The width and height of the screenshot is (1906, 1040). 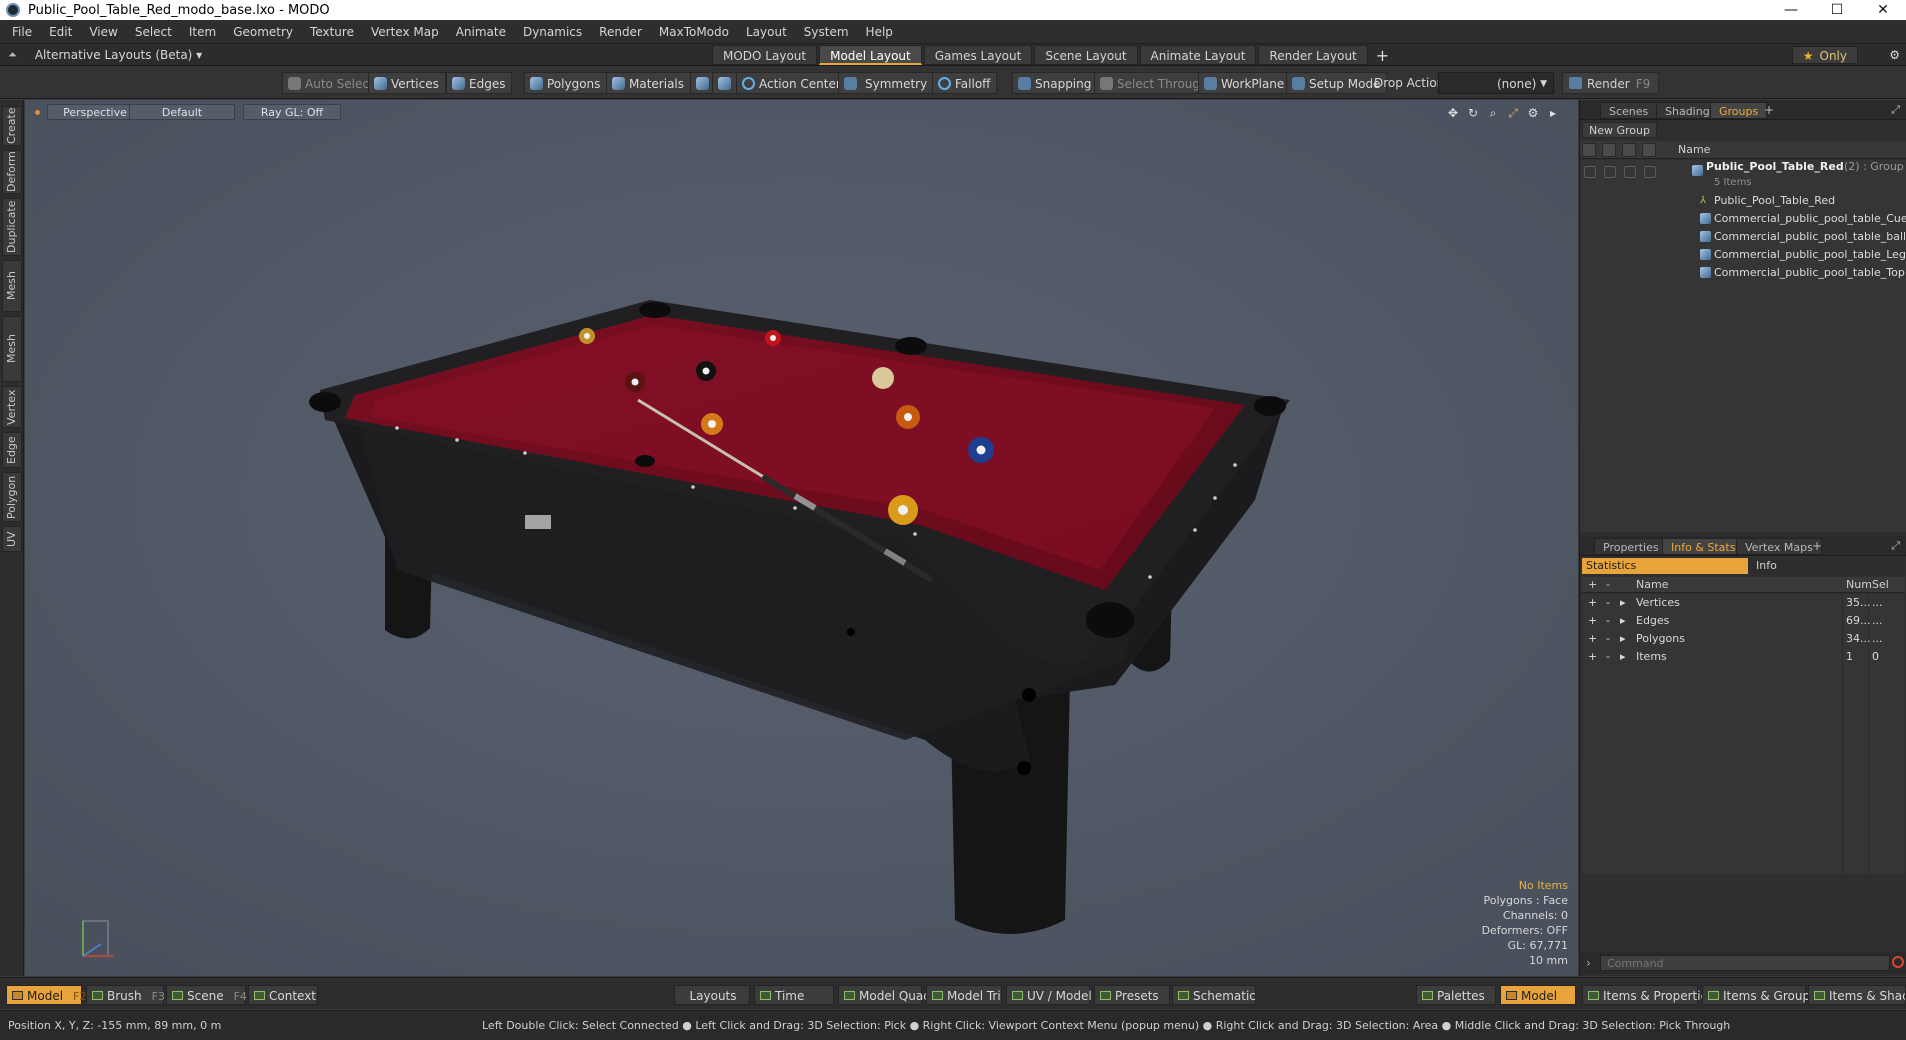 What do you see at coordinates (1827, 566) in the screenshot?
I see `tab-info: Info` at bounding box center [1827, 566].